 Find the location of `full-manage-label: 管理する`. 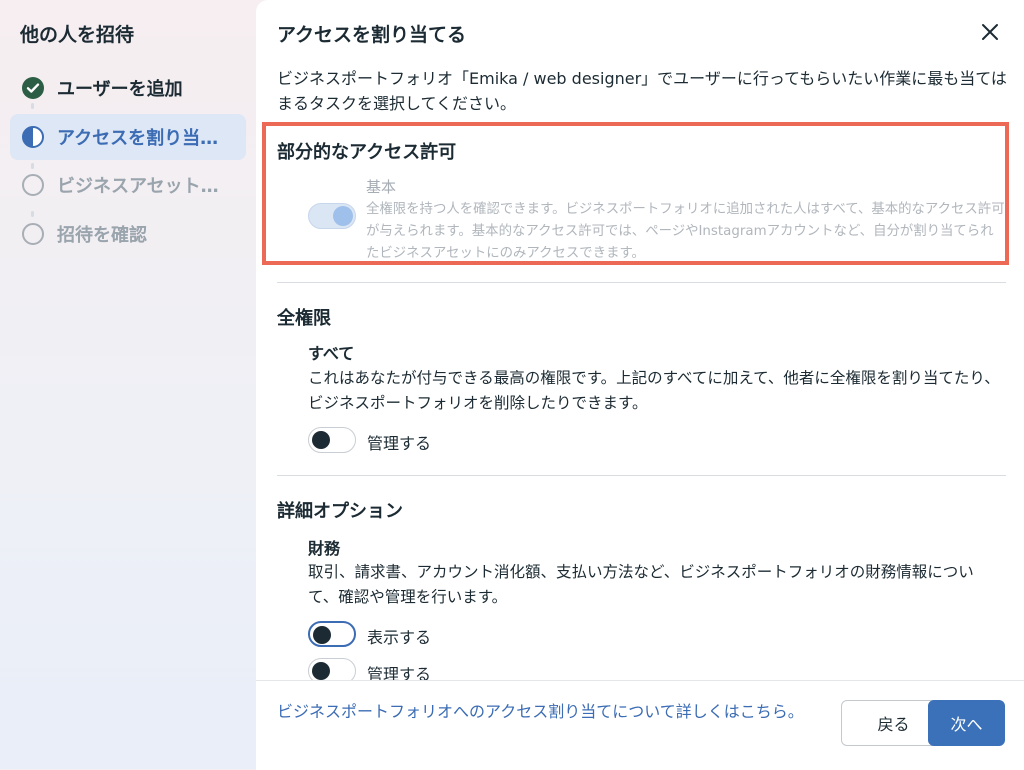

full-manage-label: 管理する is located at coordinates (399, 443).